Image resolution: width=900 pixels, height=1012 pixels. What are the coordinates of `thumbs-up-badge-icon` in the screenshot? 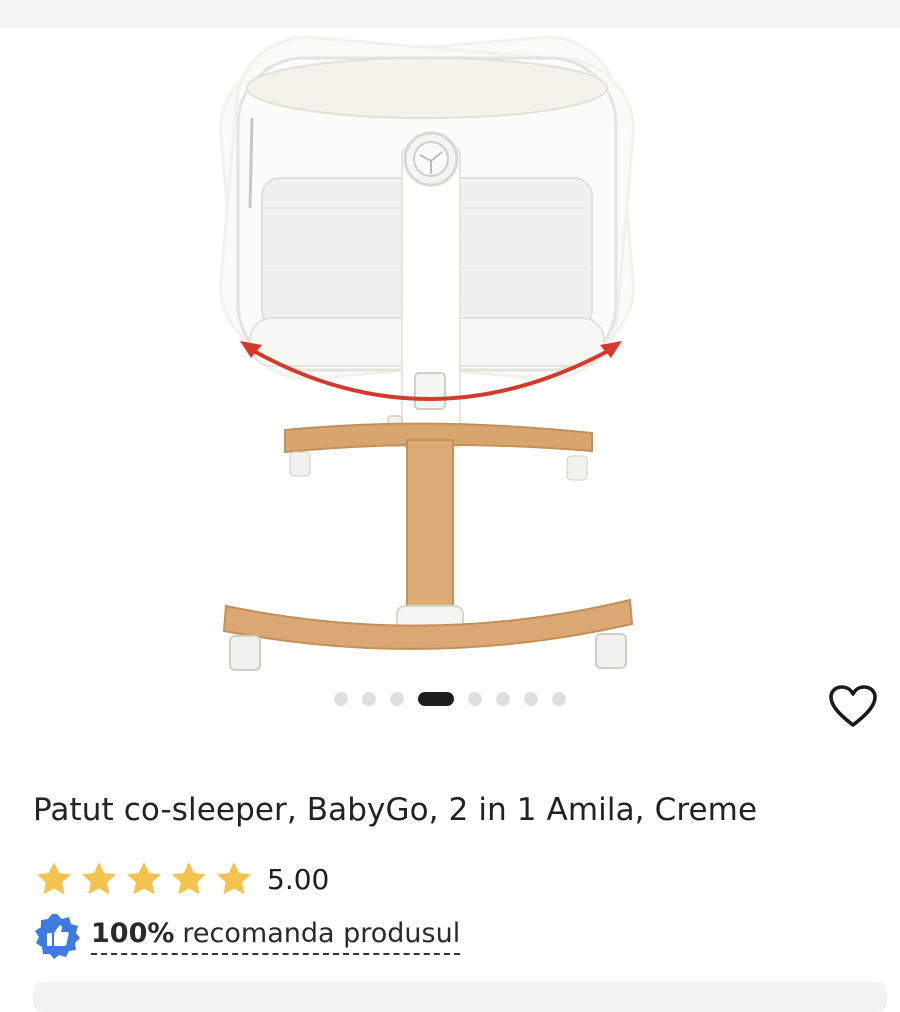 It's located at (57, 936).